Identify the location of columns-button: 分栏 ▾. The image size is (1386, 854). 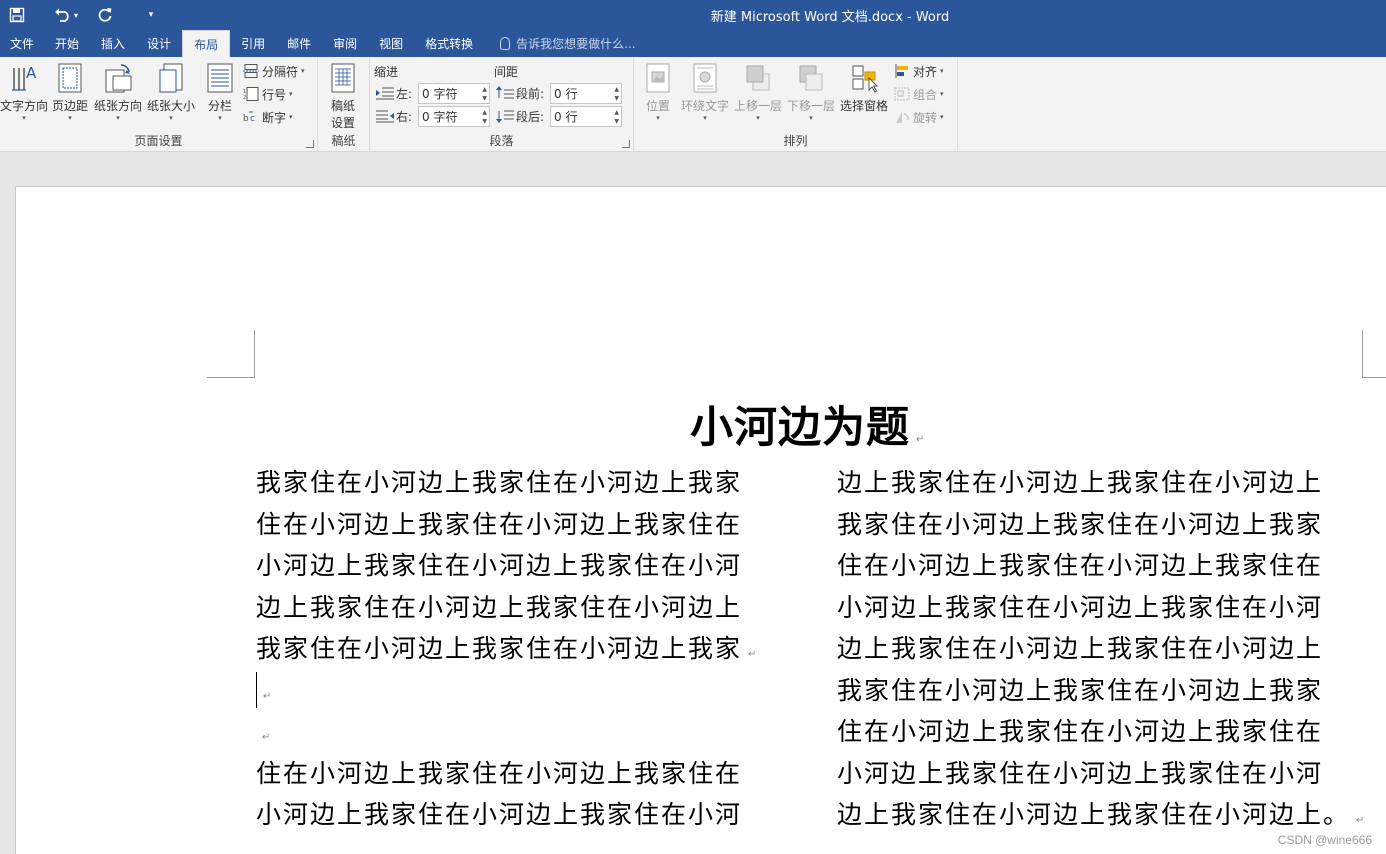
(220, 92).